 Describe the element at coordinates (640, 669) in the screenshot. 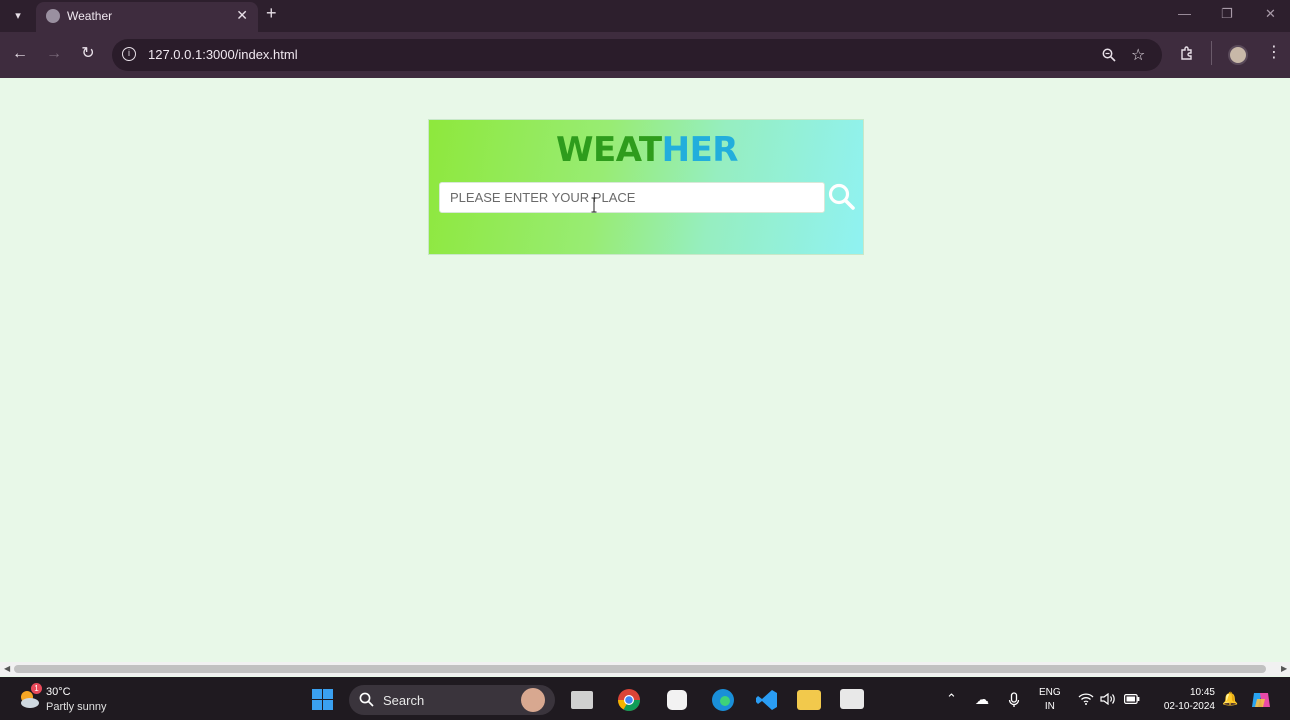

I see `scrollbar-thumb` at that location.